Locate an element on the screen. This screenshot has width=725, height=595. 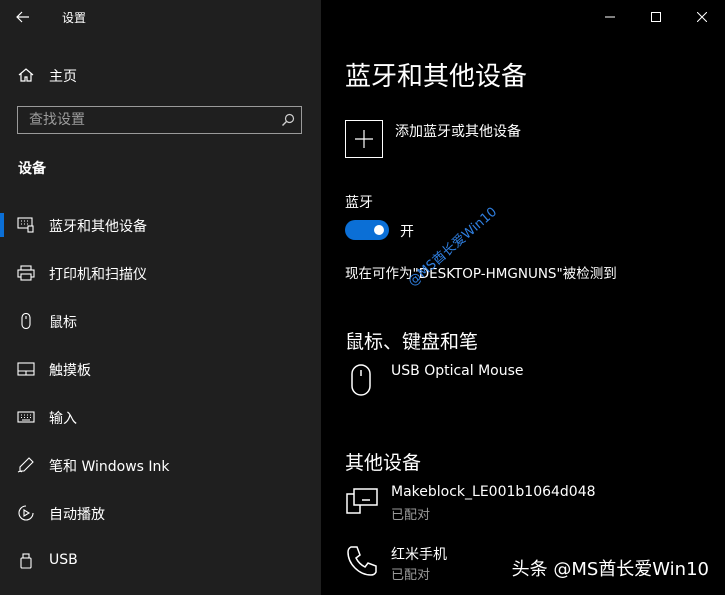
close-button is located at coordinates (702, 17).